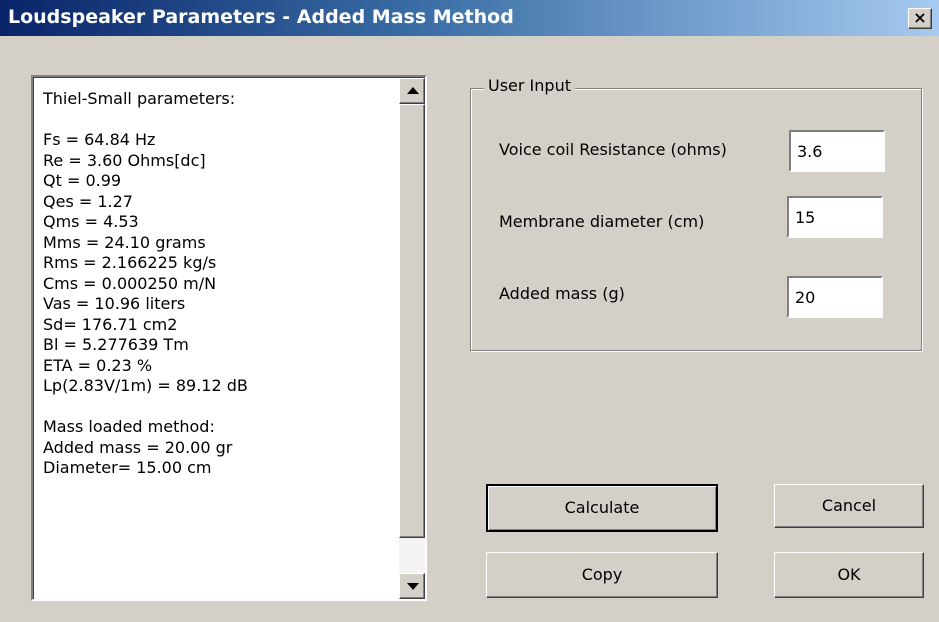 This screenshot has height=622, width=939. Describe the element at coordinates (835, 217) in the screenshot. I see `membrane-diameter-field` at that location.